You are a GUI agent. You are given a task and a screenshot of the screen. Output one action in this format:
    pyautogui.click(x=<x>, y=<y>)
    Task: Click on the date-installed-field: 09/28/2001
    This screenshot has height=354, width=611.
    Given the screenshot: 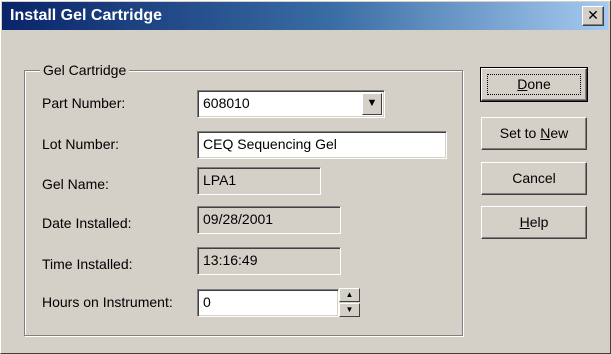 What is the action you would take?
    pyautogui.click(x=269, y=220)
    